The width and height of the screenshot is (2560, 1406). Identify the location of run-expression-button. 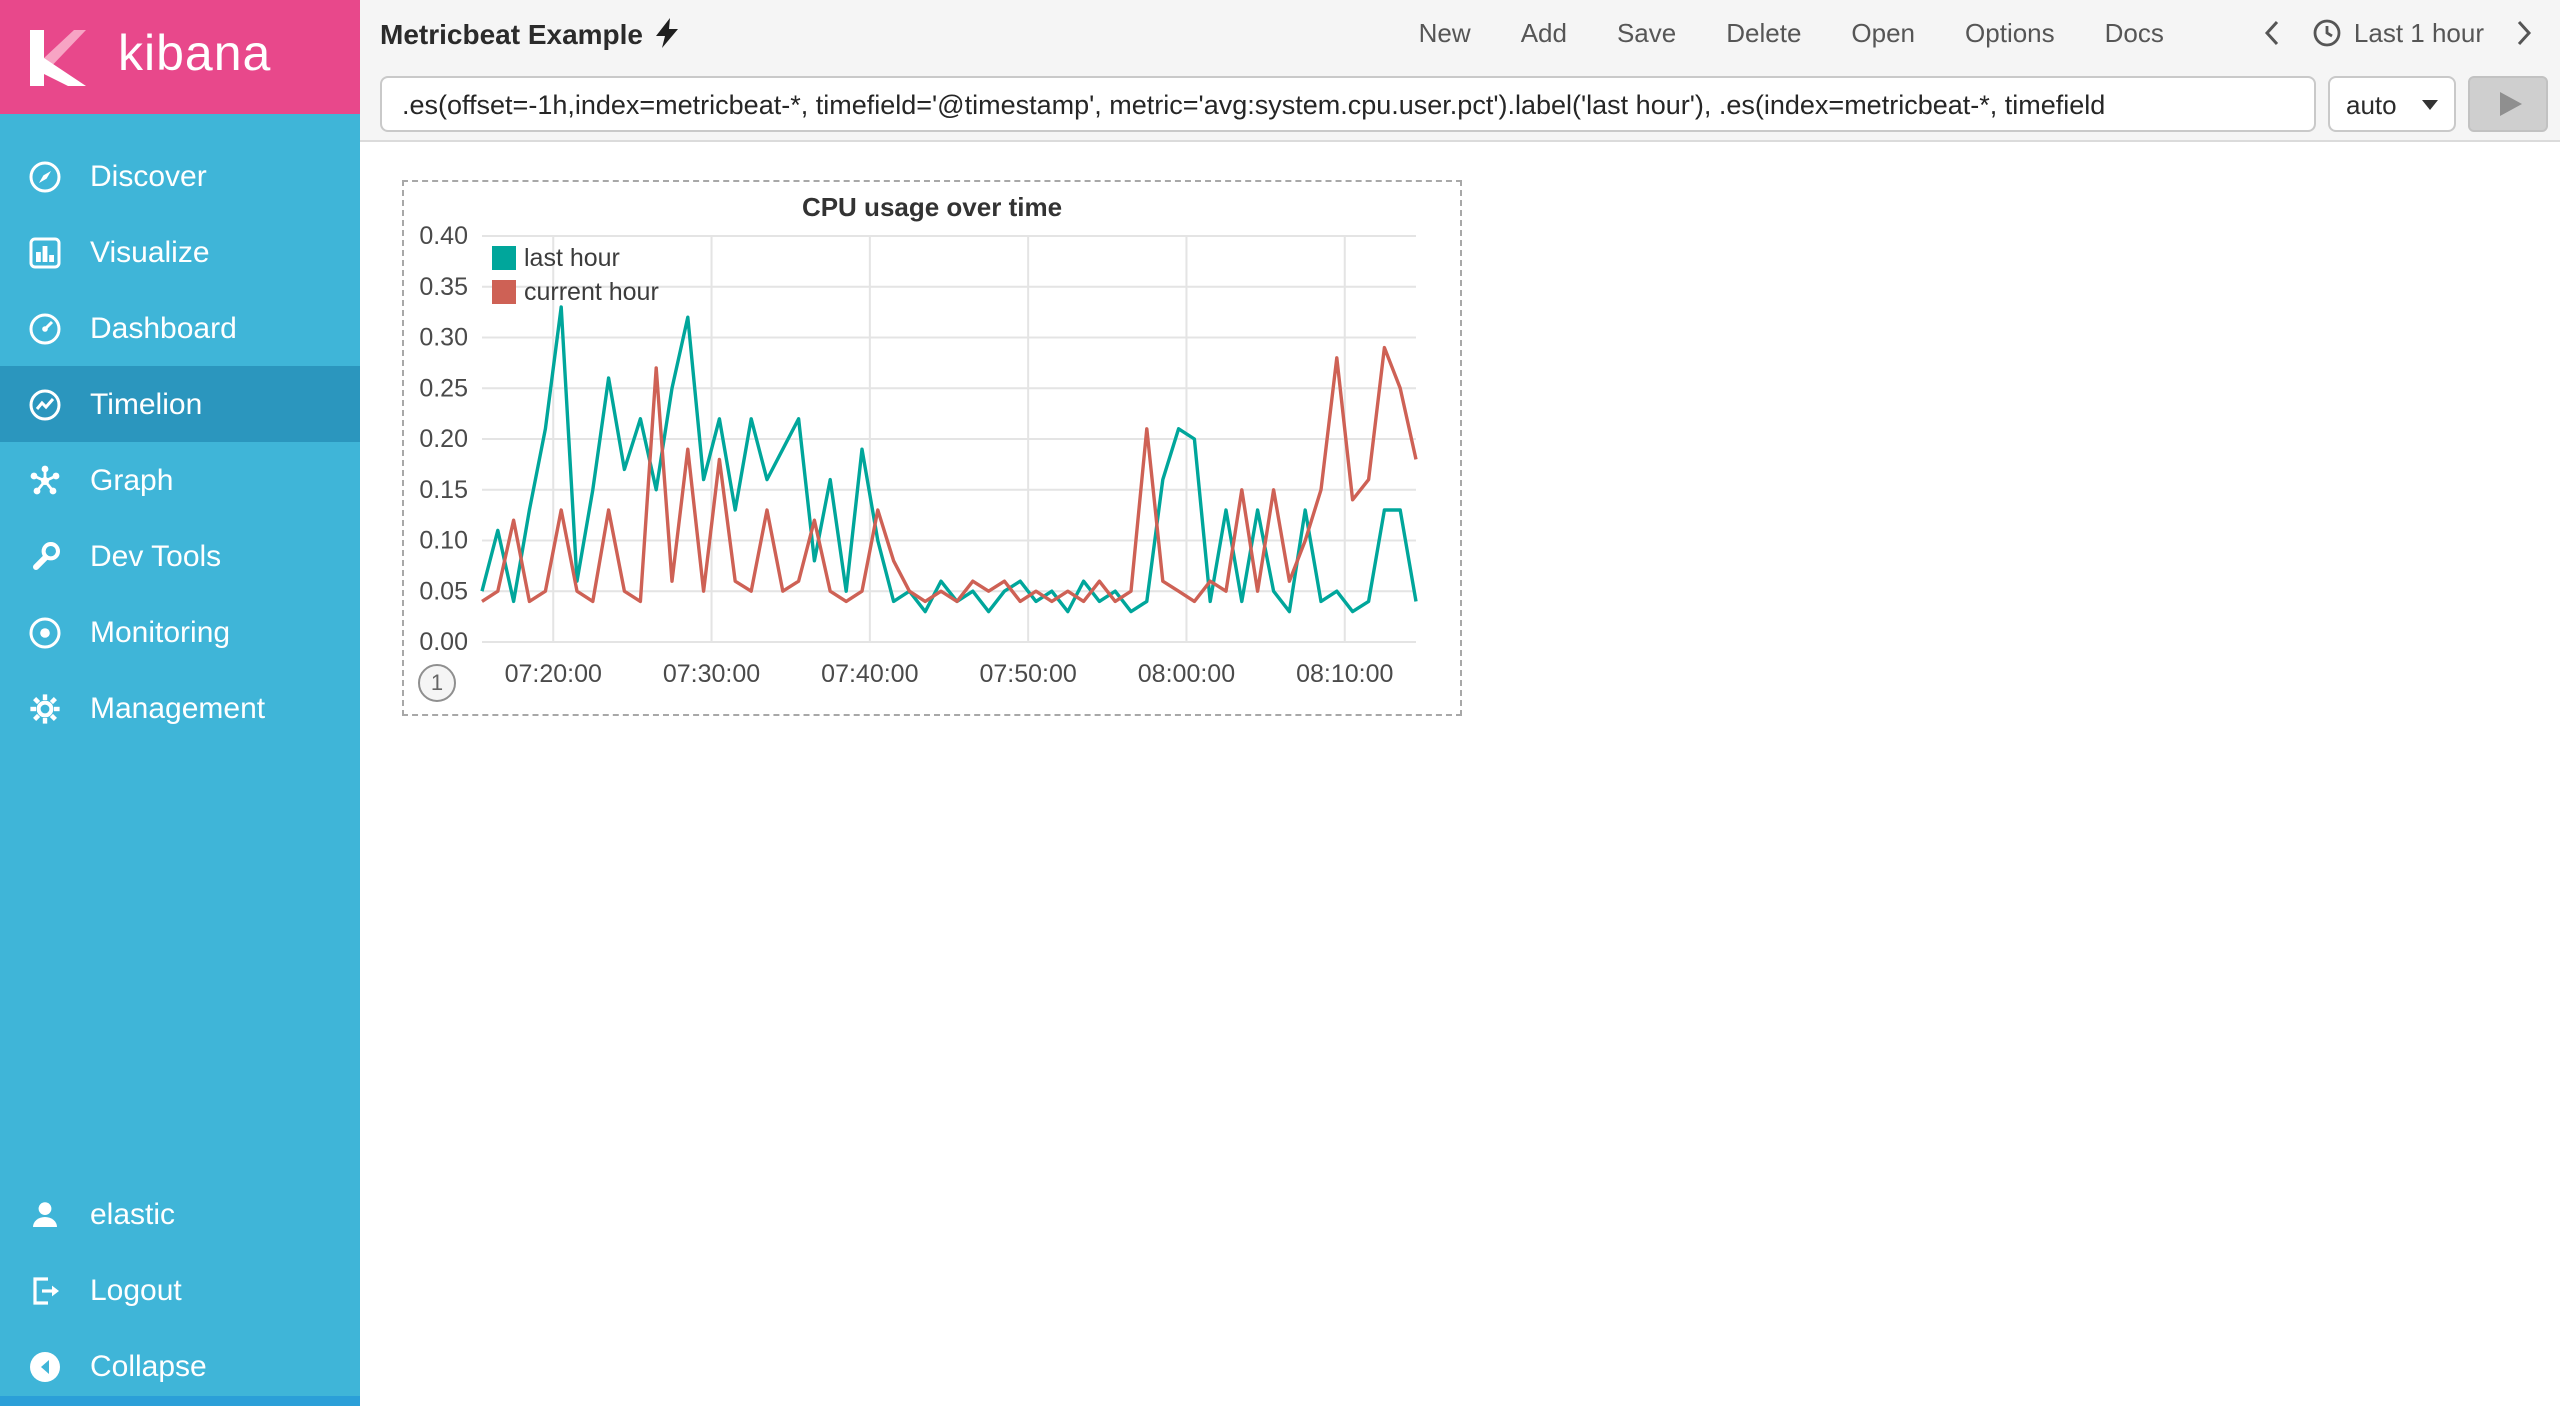
(2508, 104).